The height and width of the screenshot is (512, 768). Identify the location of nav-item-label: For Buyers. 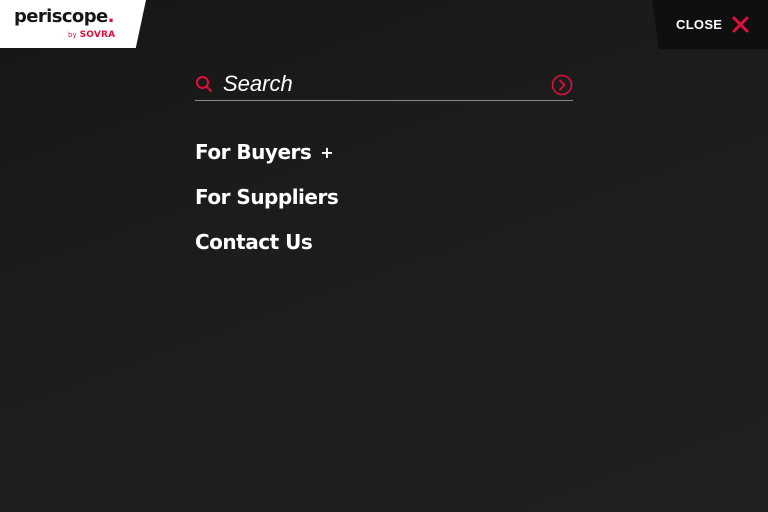
(253, 152).